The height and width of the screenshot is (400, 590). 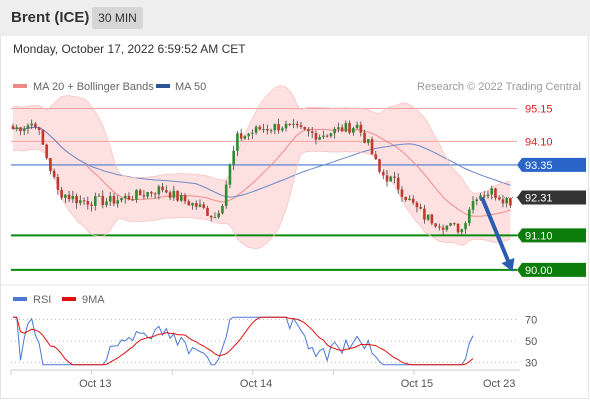 What do you see at coordinates (539, 166) in the screenshot?
I see `level-label-93.35: 93.35` at bounding box center [539, 166].